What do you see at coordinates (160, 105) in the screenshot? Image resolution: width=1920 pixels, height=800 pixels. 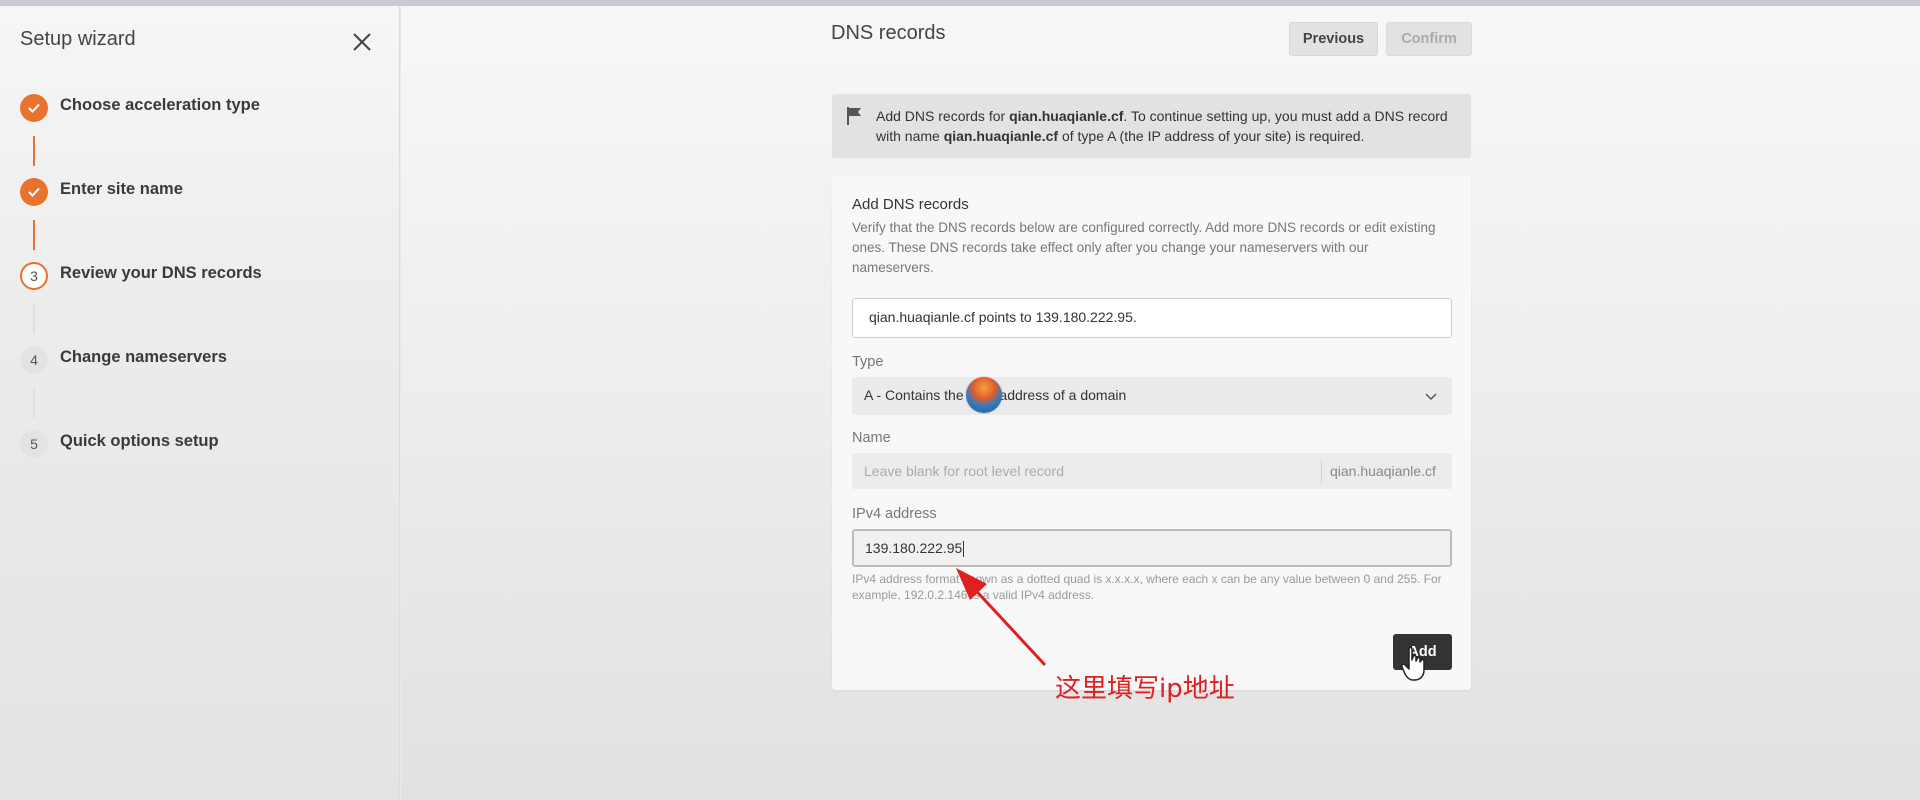 I see `step-label: Choose acceleration type` at bounding box center [160, 105].